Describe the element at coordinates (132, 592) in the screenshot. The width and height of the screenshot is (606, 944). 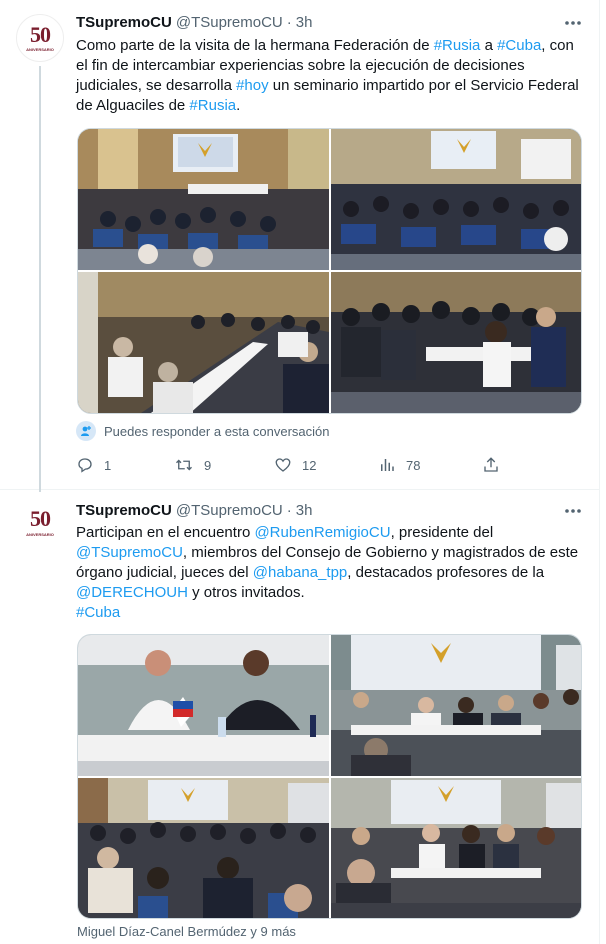
I see `mention-link: @DERECHOUH` at that location.